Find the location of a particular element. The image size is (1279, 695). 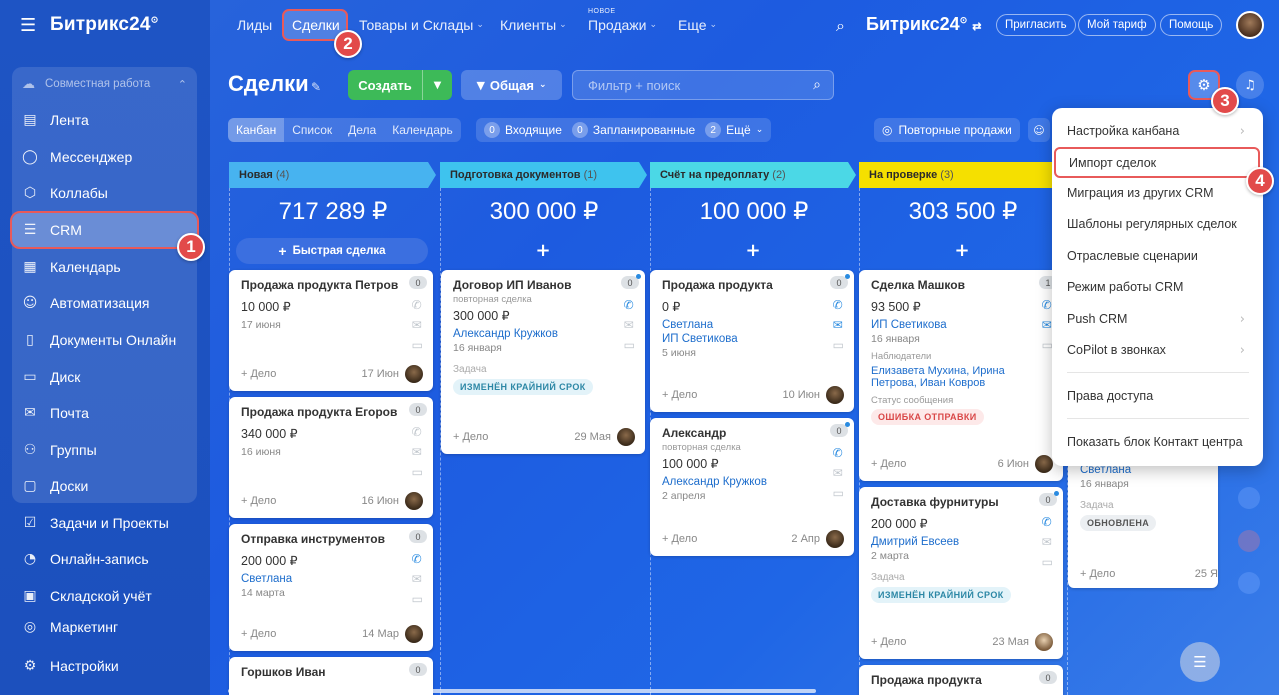

column-header: Счёт на предоплату (2) is located at coordinates (753, 175).